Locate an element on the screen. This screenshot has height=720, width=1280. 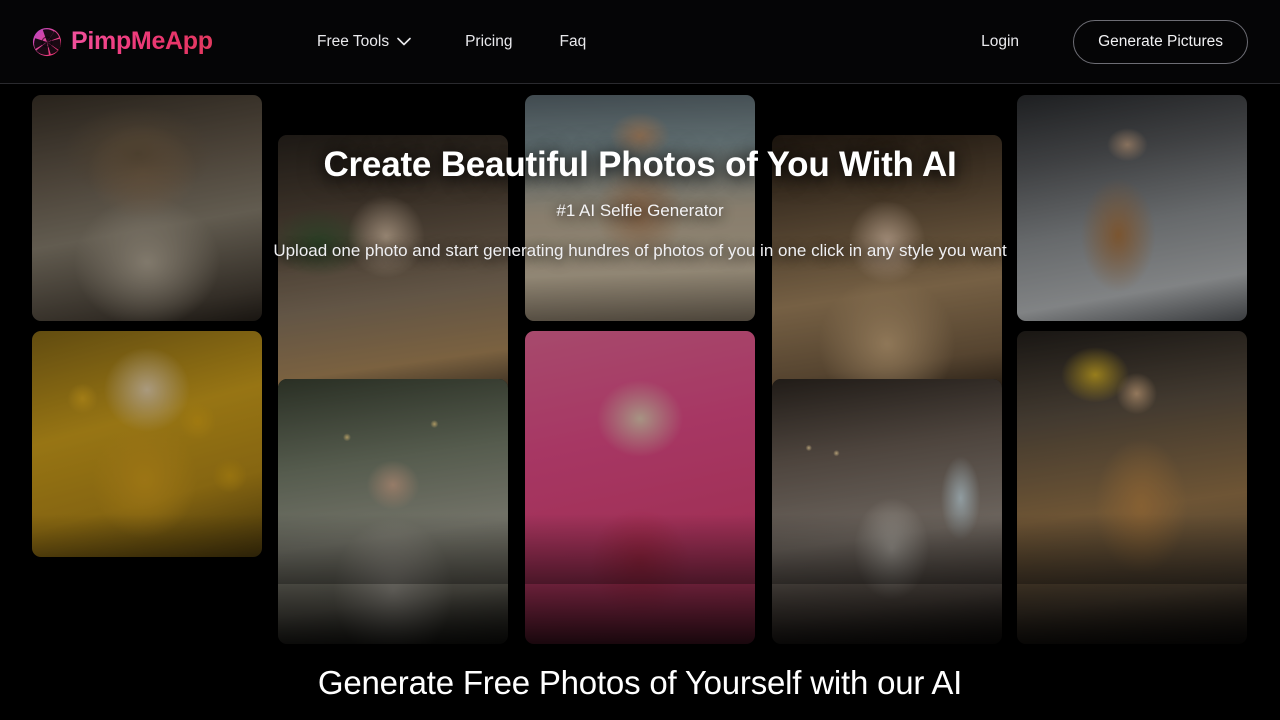
generate-pictures-button: Generate Pictures is located at coordinates (1160, 42).